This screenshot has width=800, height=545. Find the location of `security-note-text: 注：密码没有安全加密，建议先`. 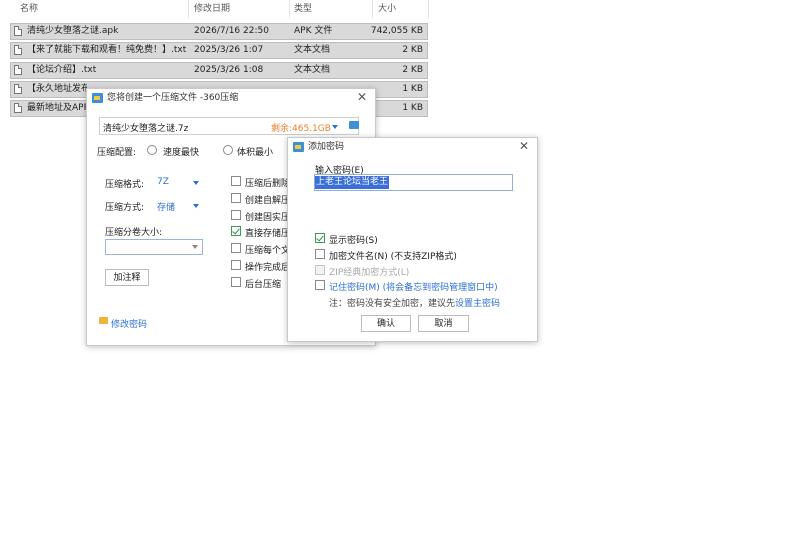

security-note-text: 注：密码没有安全加密，建议先 is located at coordinates (392, 304).